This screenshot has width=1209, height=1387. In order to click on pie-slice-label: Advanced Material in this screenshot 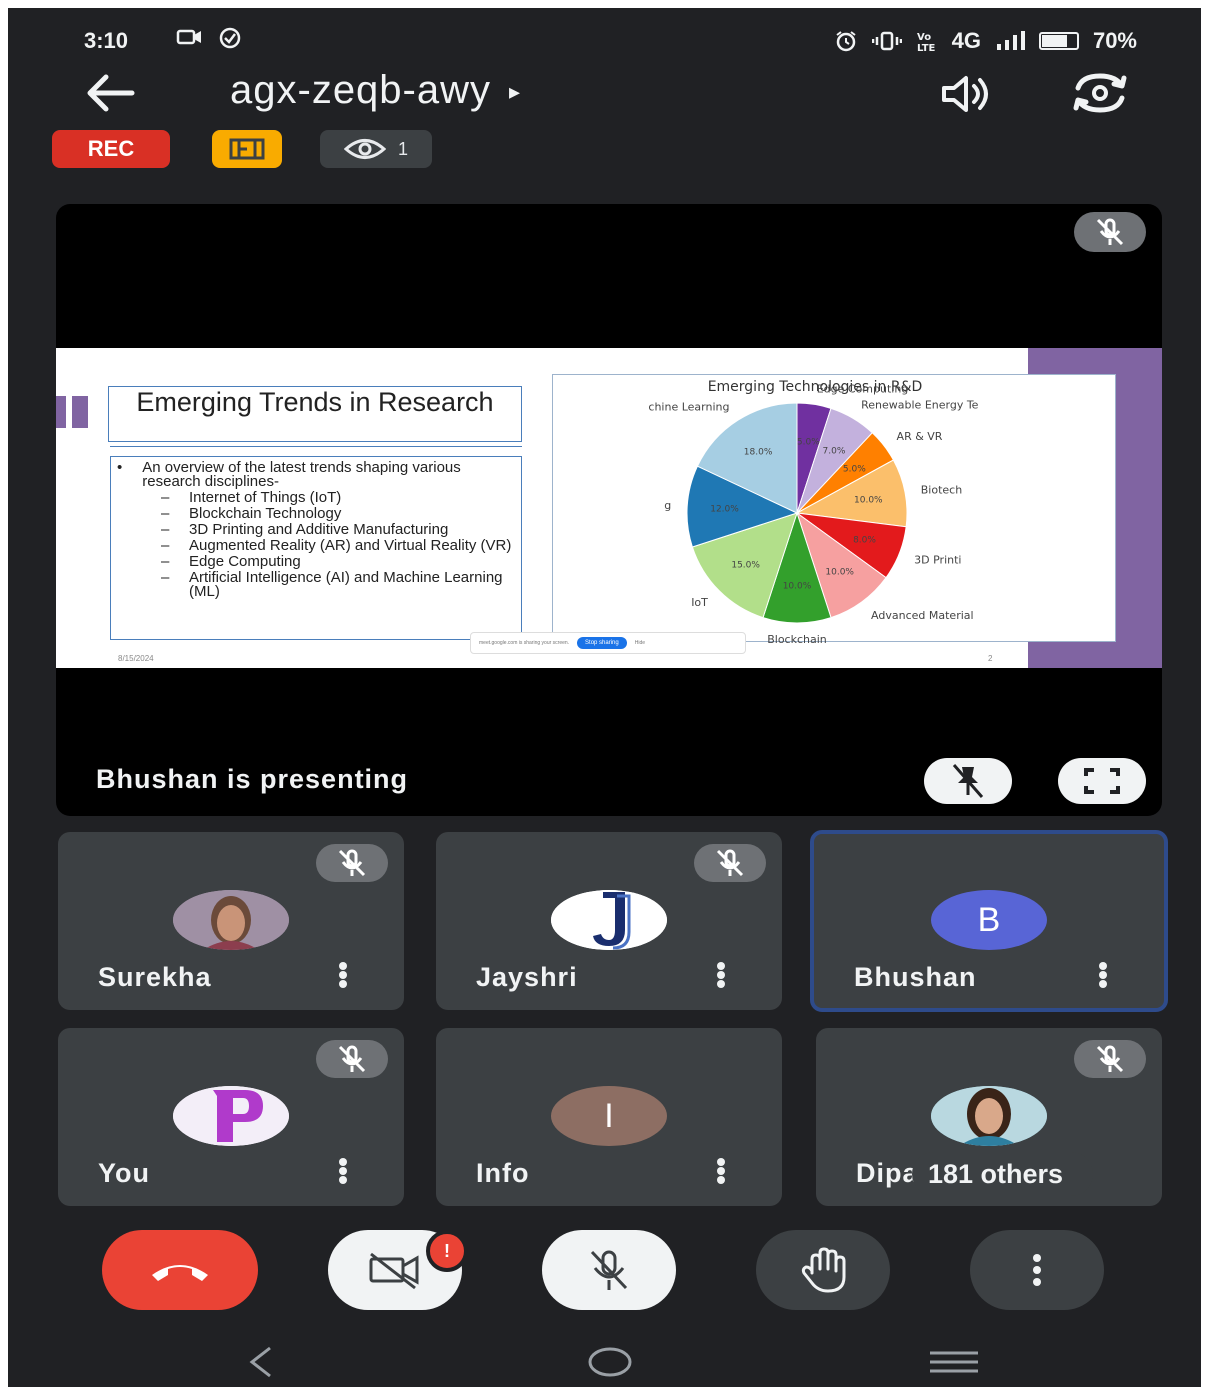, I will do `click(922, 615)`.